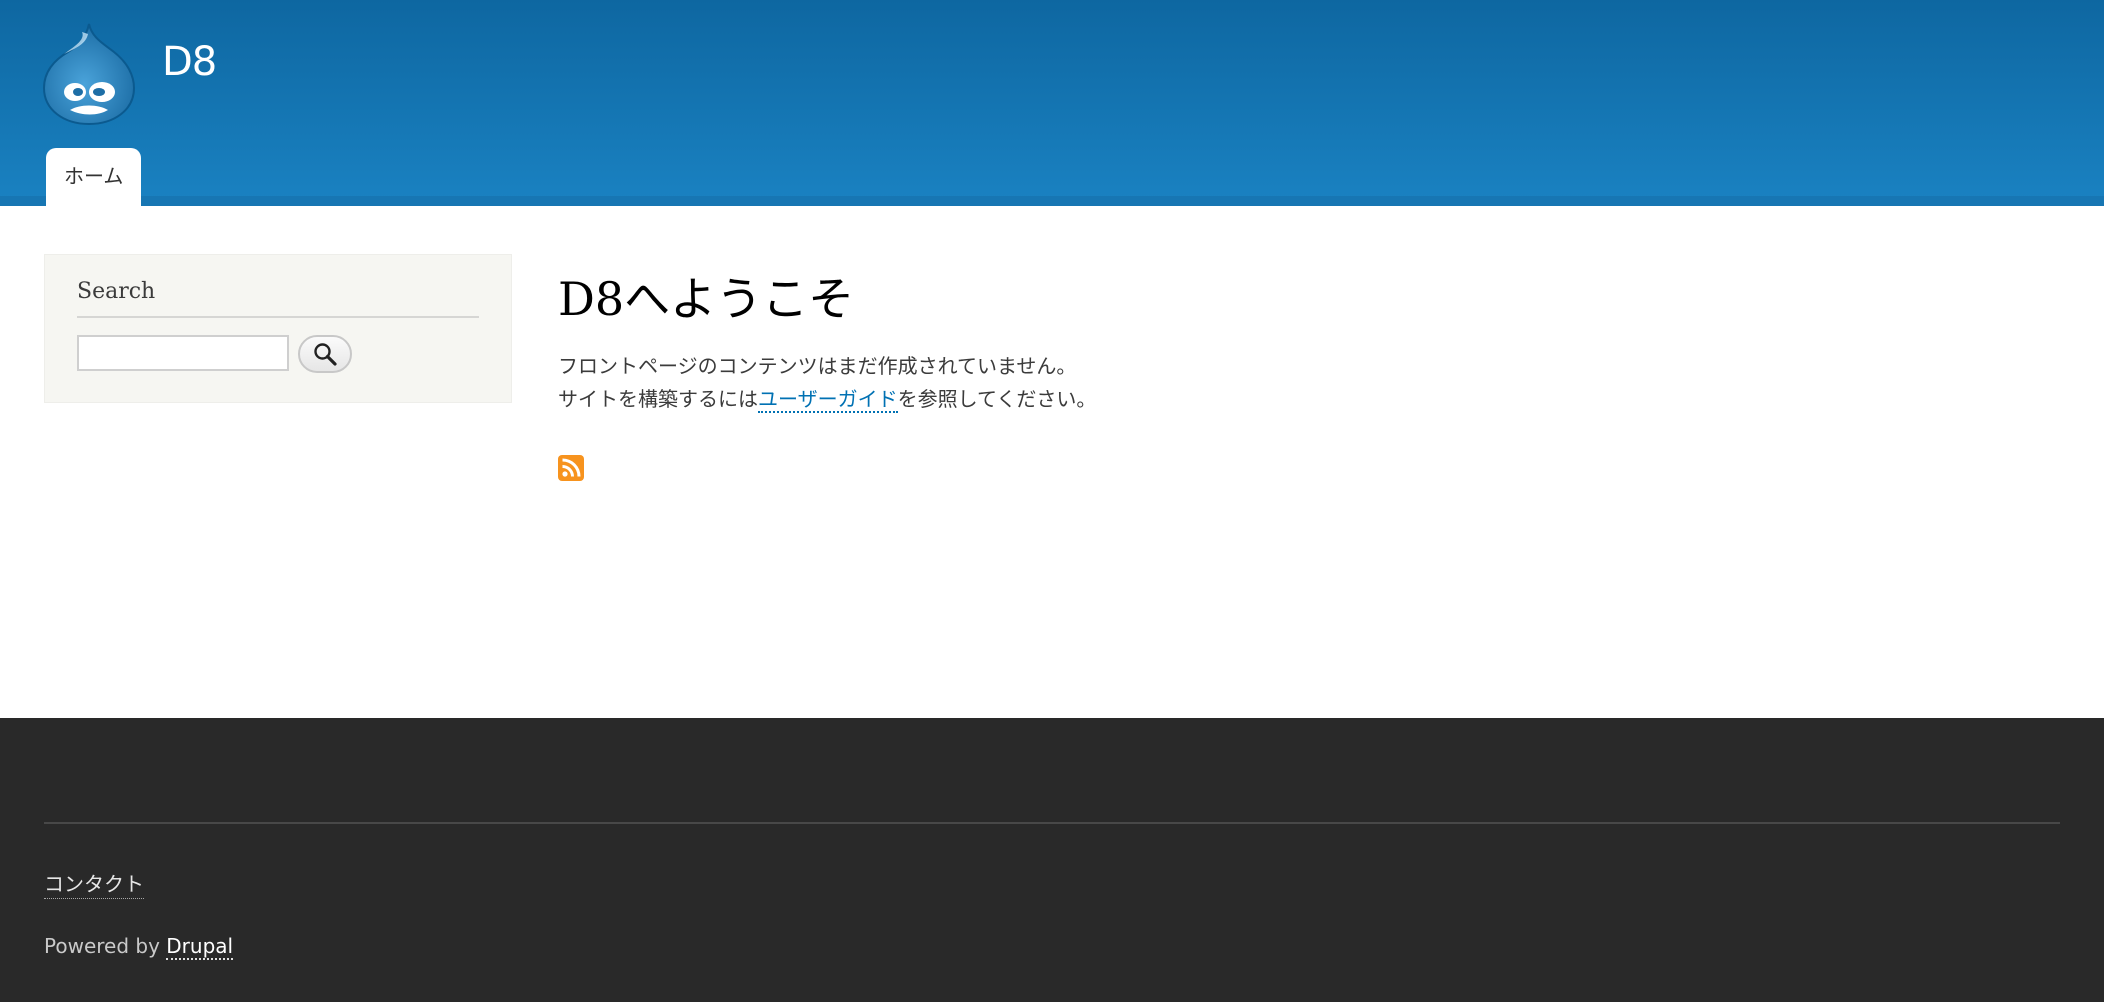 The height and width of the screenshot is (1002, 2104). I want to click on page-title: D8へようこそ, so click(706, 299).